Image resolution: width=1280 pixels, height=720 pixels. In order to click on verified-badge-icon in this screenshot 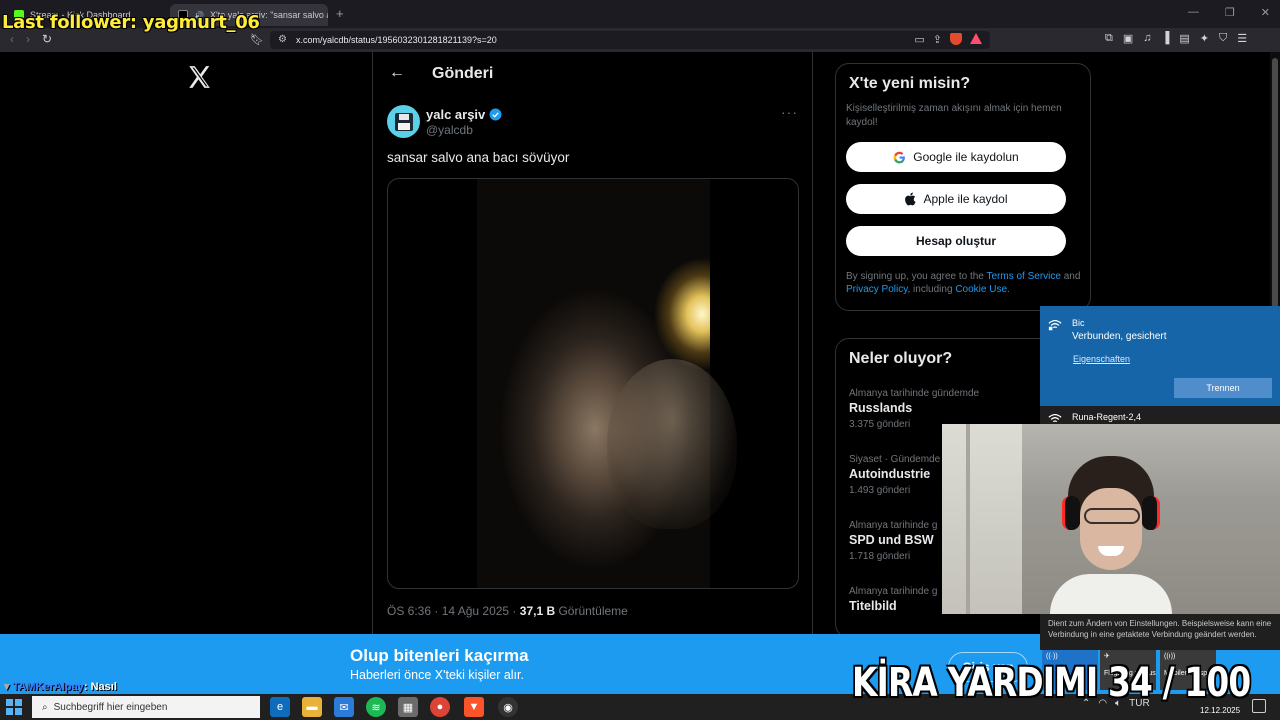, I will do `click(495, 114)`.